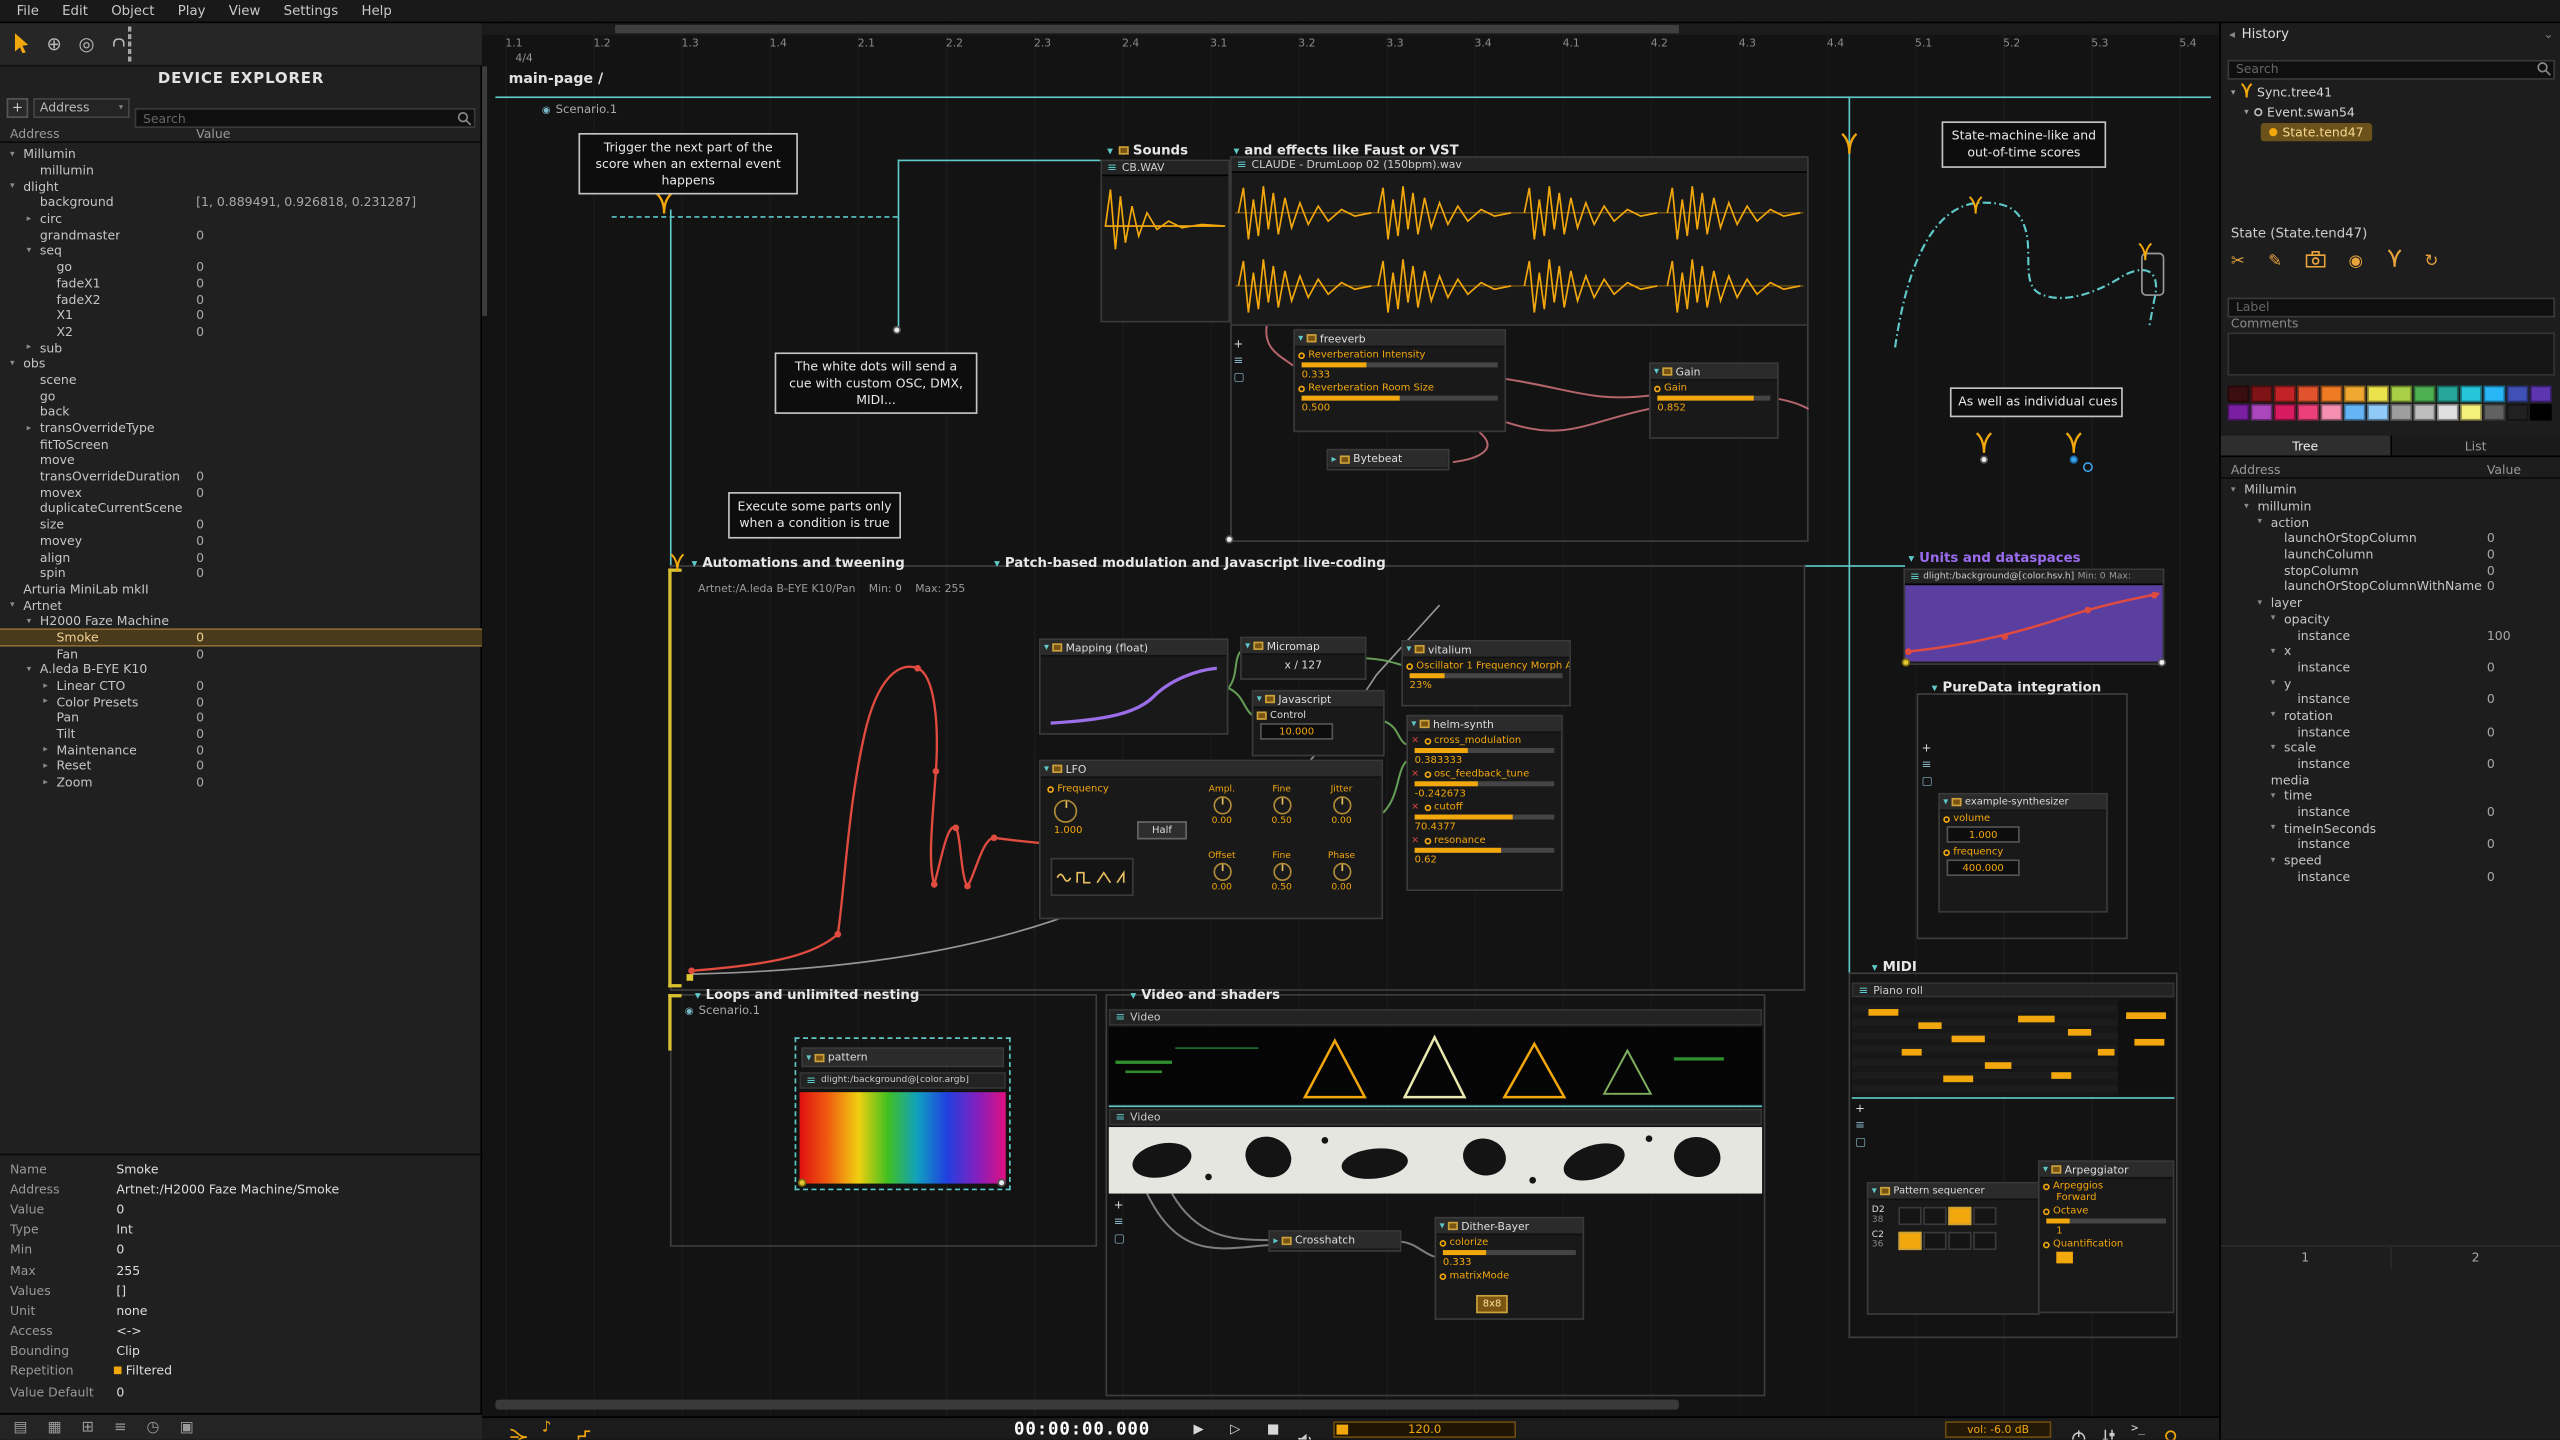 The height and width of the screenshot is (1440, 2560). What do you see at coordinates (1341, 806) in the screenshot?
I see `lfo-knob-group: Jitter 0.00` at bounding box center [1341, 806].